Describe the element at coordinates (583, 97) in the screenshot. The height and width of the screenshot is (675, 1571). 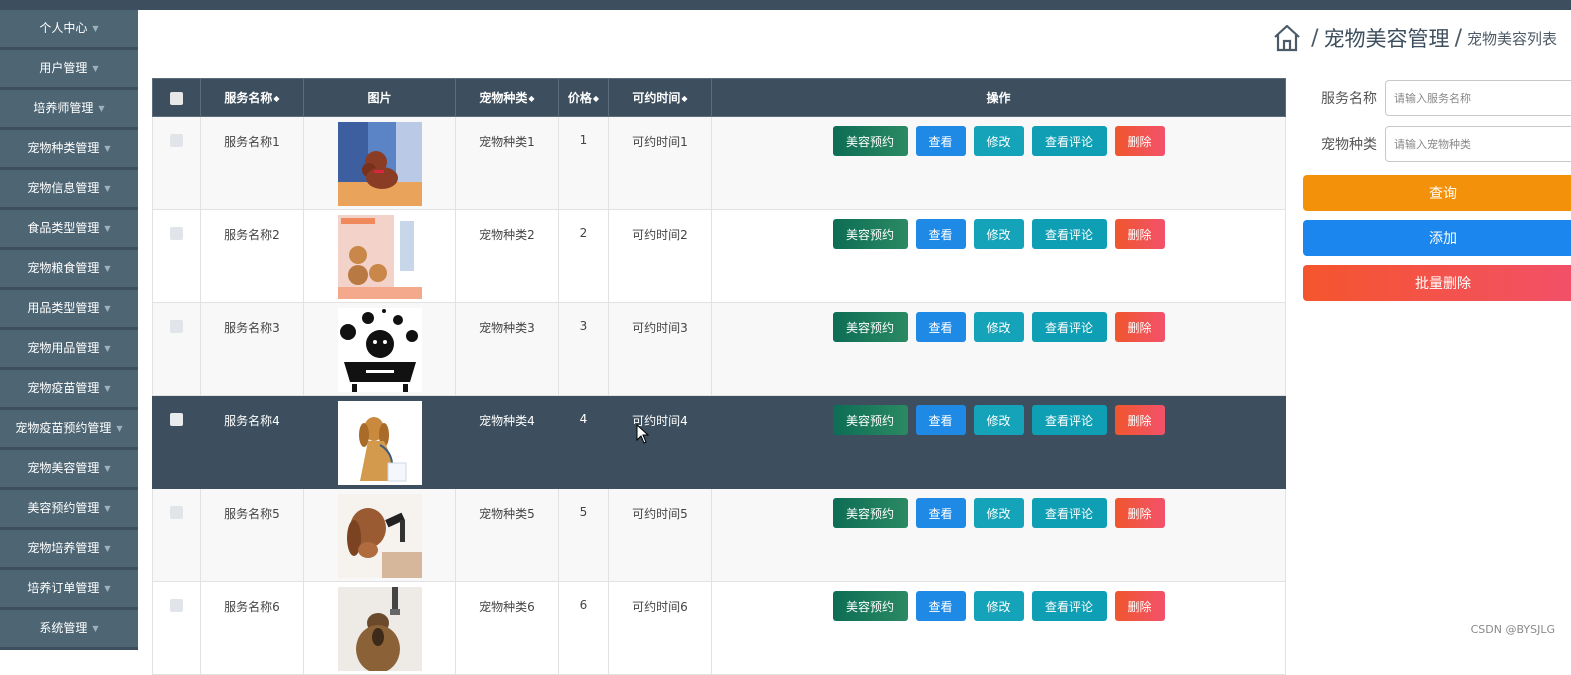
I see `header-price: 价格◆` at that location.